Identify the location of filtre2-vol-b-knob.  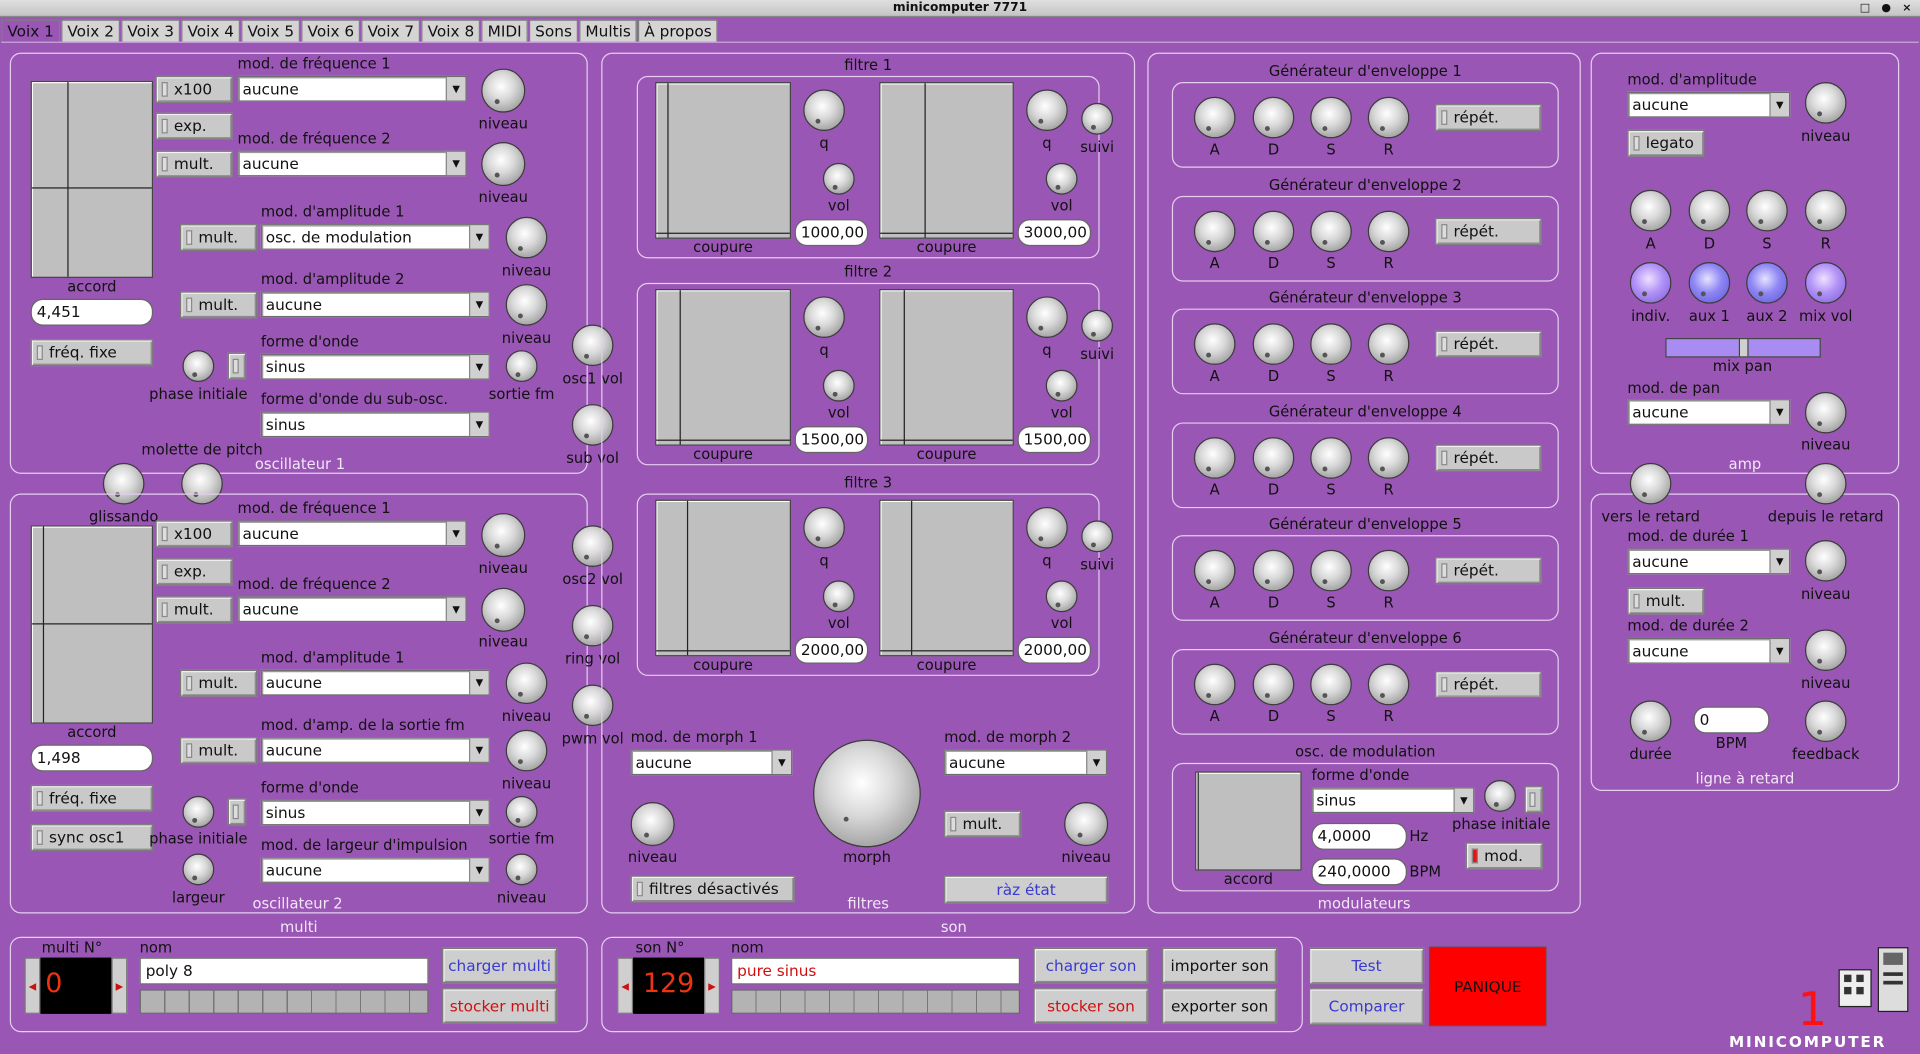
(1061, 385).